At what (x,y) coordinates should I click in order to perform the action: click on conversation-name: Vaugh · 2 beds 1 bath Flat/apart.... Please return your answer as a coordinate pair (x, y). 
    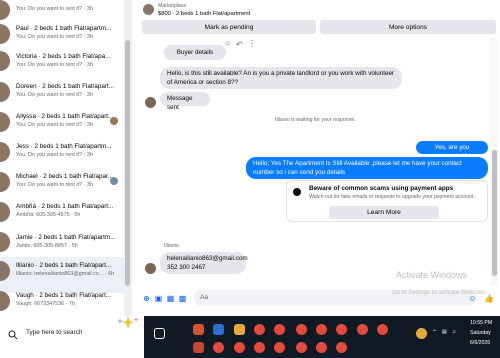
    Looking at the image, I should click on (64, 295).